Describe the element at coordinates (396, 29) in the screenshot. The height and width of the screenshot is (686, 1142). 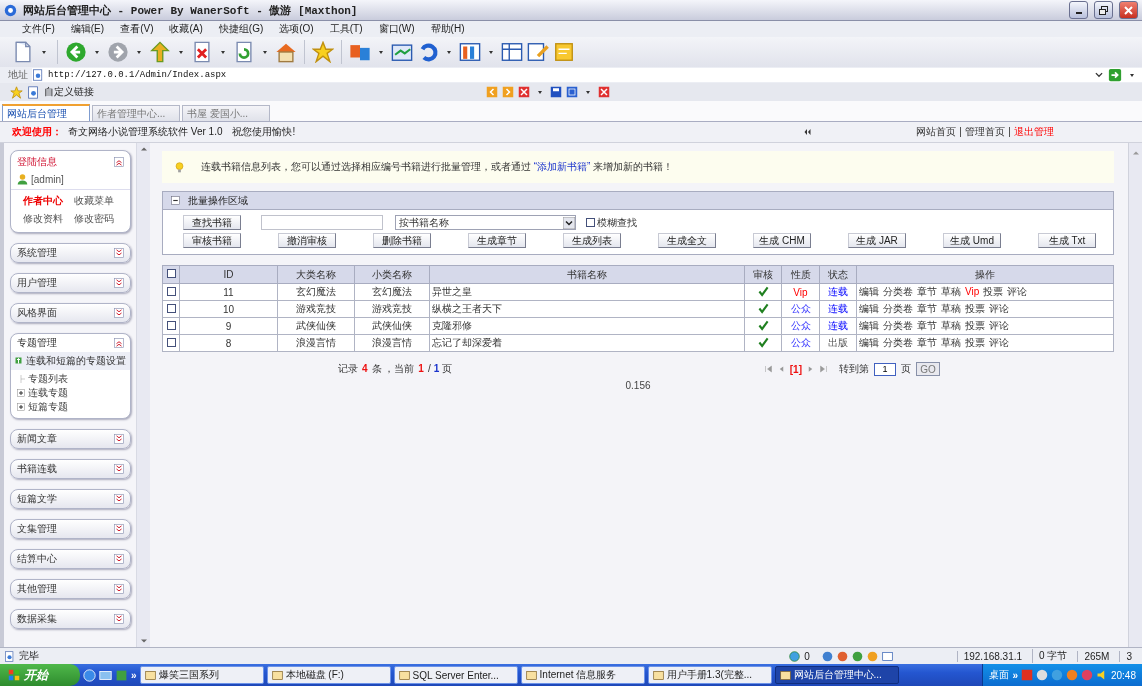
I see `menu-item: 窗口(W)` at that location.